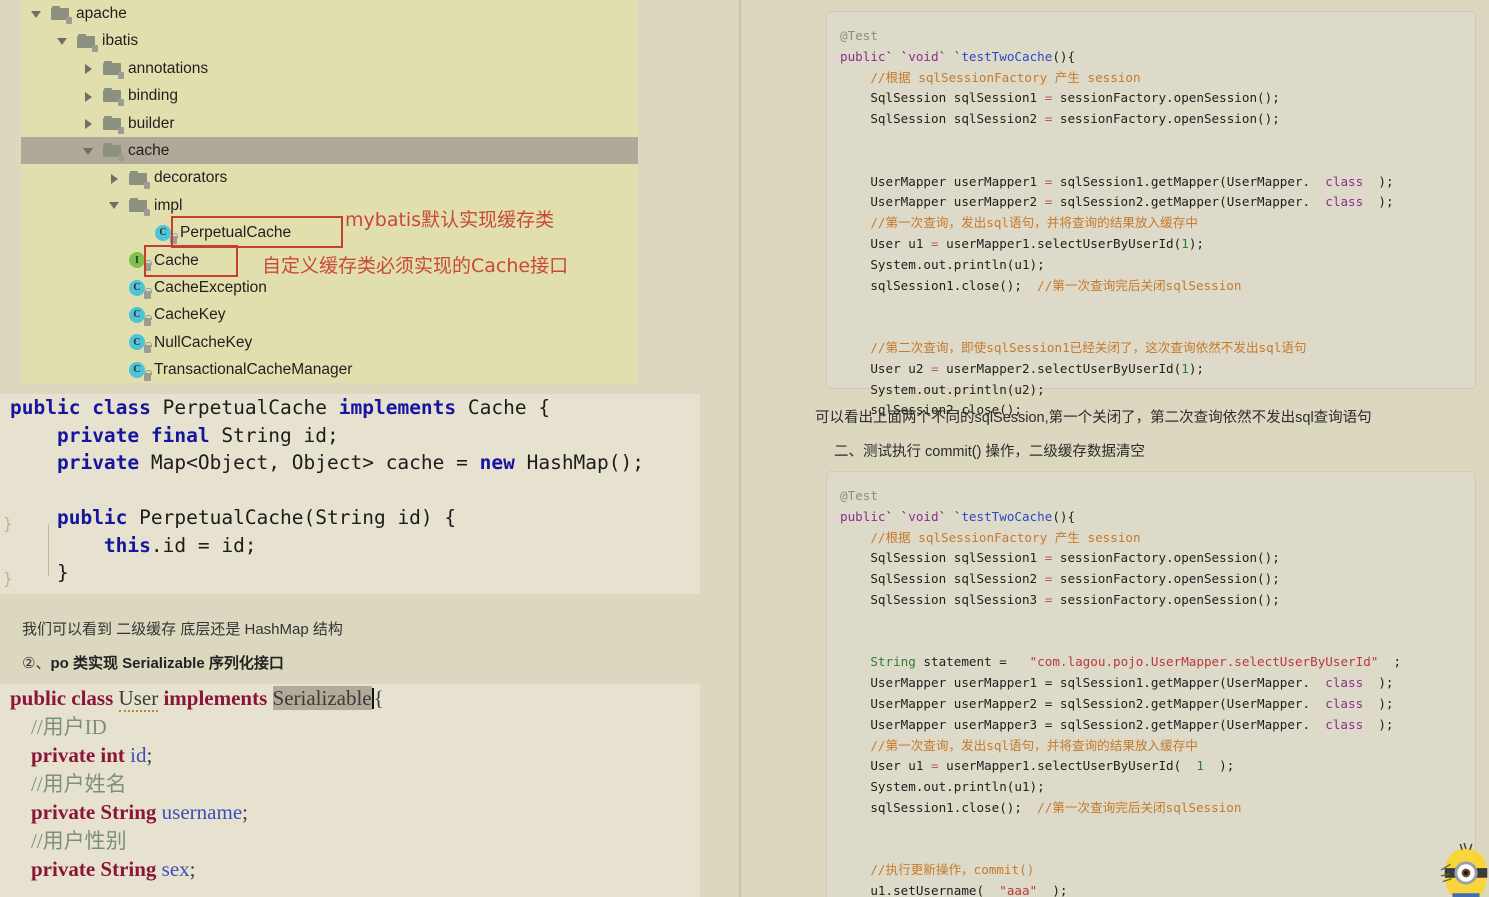  I want to click on tree-row: C CacheException, so click(329, 287).